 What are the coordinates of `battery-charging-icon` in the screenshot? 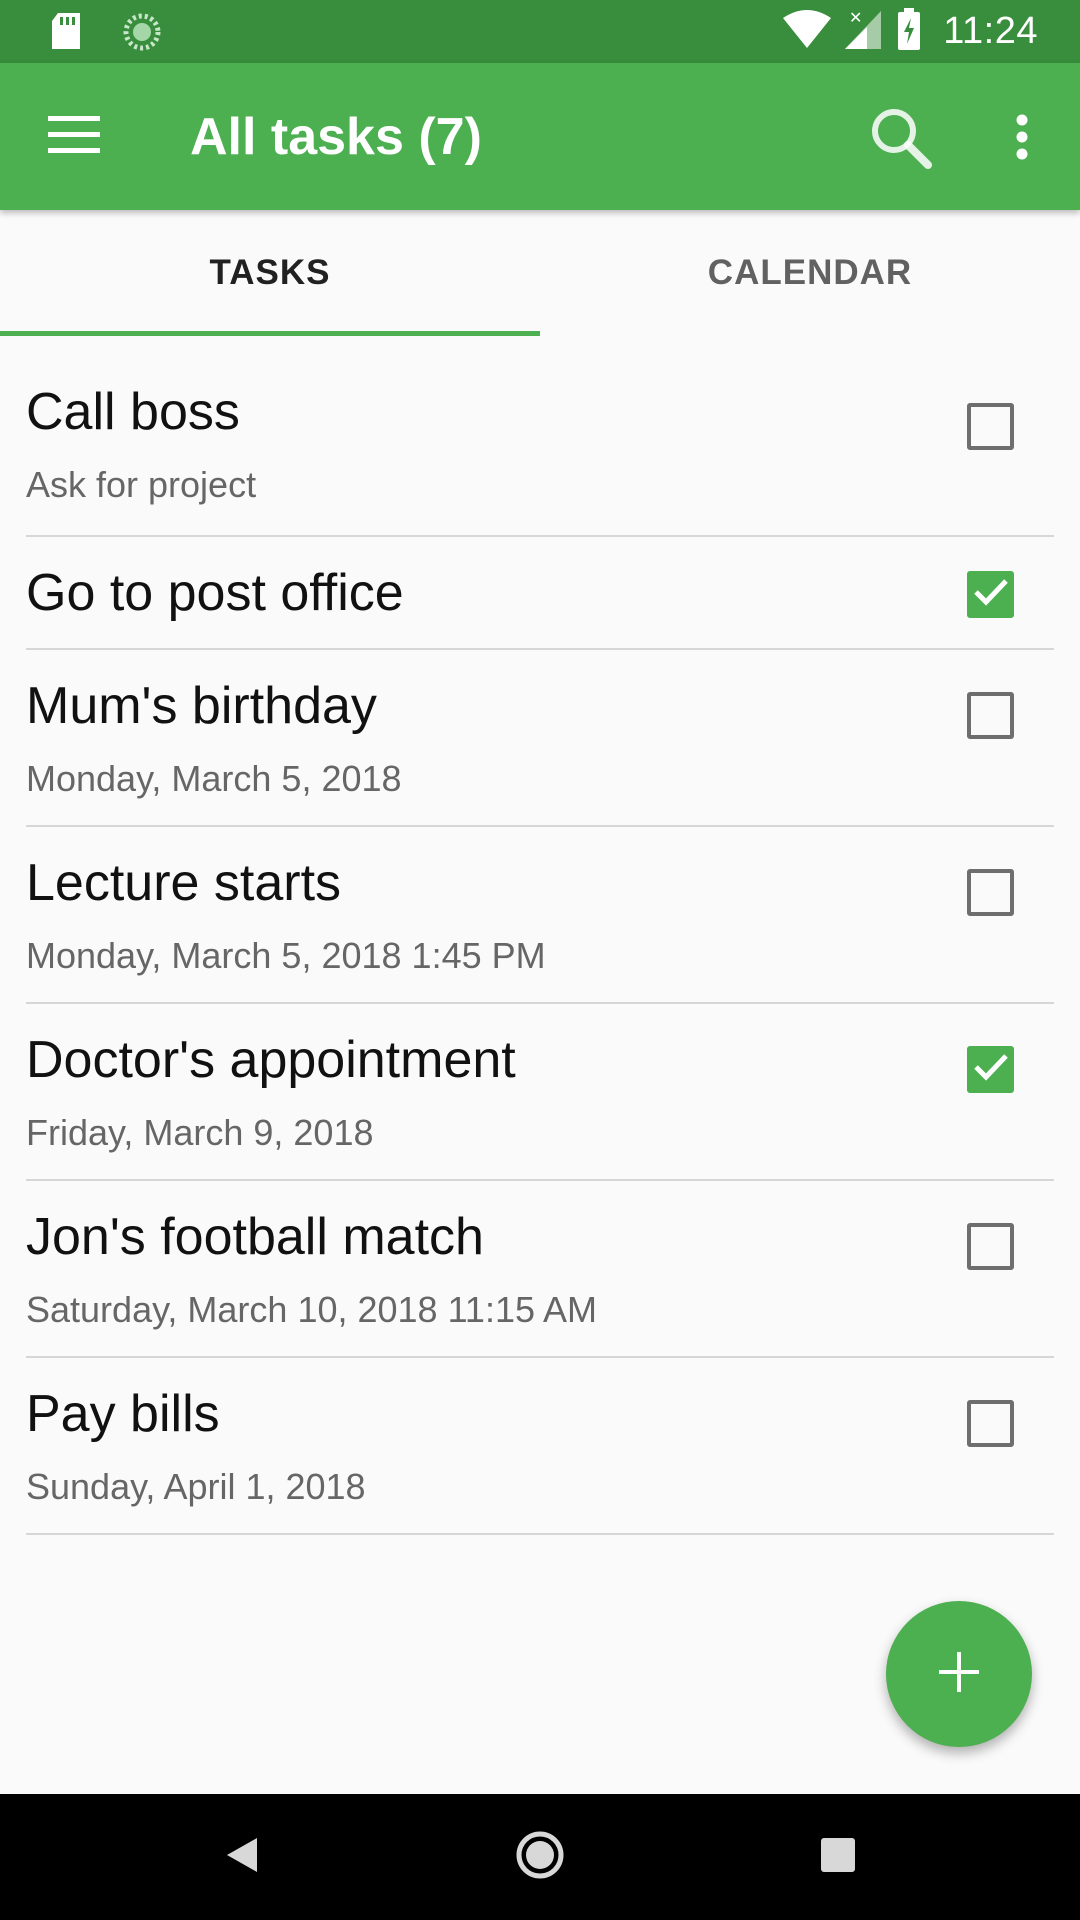 It's located at (909, 31).